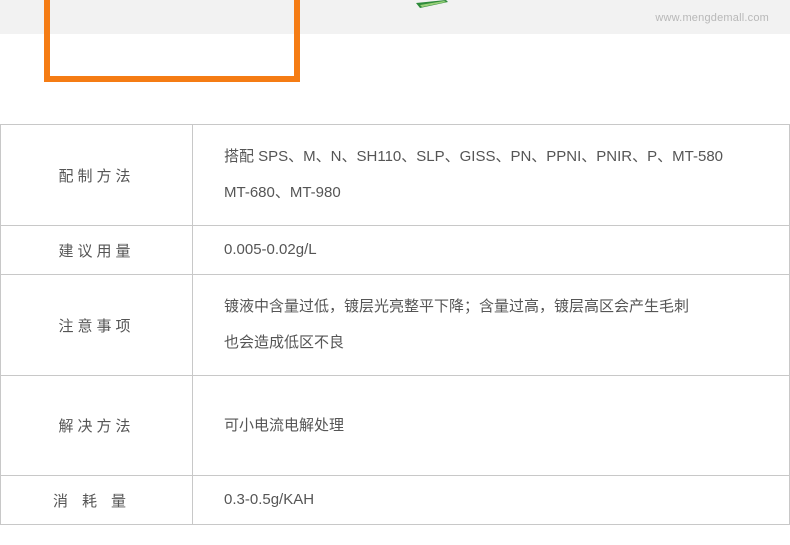  What do you see at coordinates (282, 192) in the screenshot?
I see `value-line: MT-680、MT-980` at bounding box center [282, 192].